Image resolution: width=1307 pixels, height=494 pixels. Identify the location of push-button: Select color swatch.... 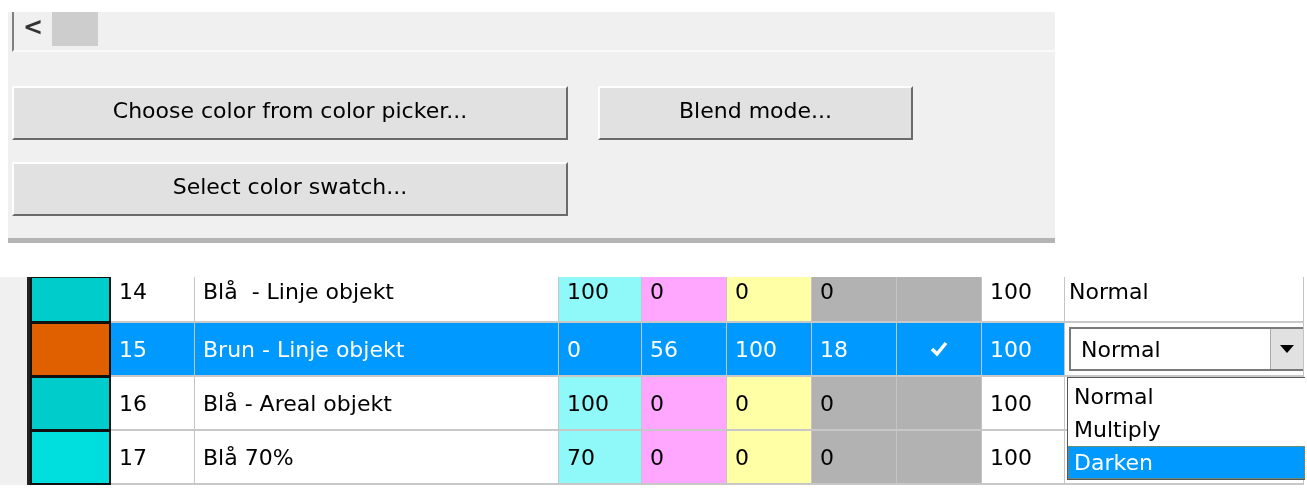
(290, 189).